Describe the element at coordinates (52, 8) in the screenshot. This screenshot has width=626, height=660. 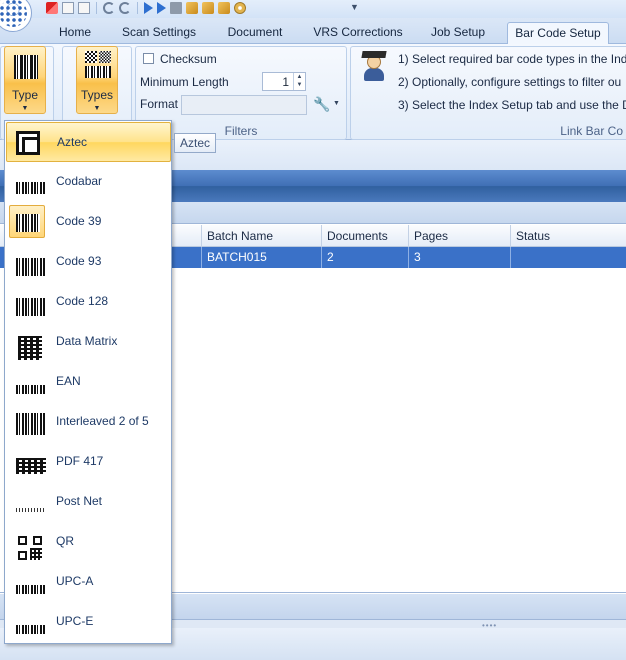
I see `cut-icon` at that location.